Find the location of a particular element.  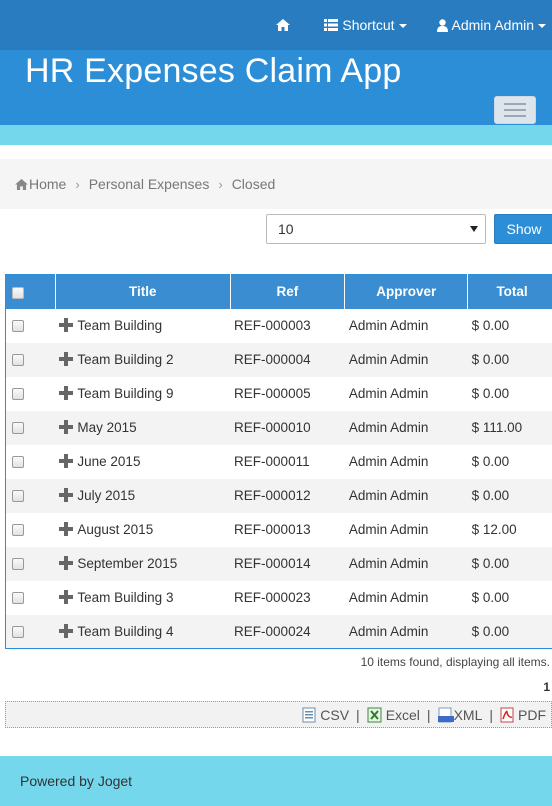

breadcrumb-personal-expenses: Personal Expenses is located at coordinates (149, 184).